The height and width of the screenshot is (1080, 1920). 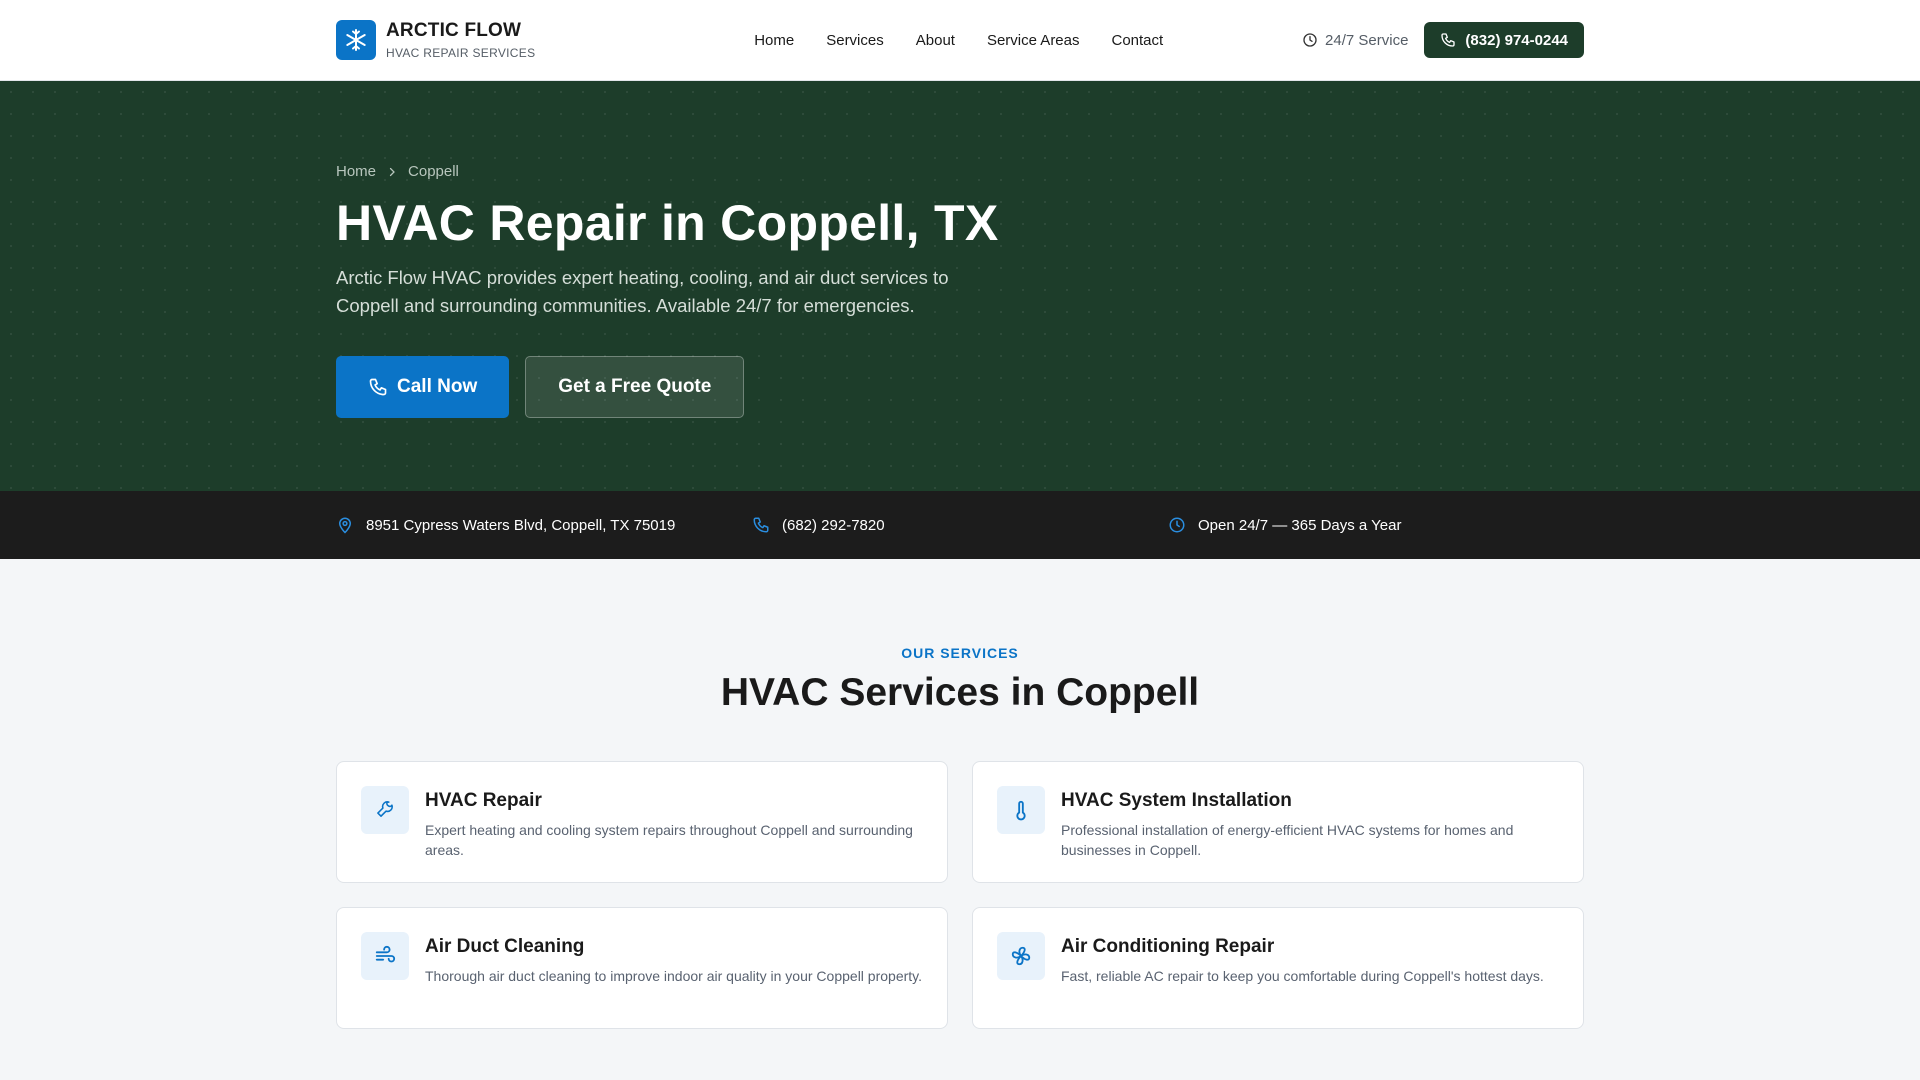 I want to click on service-247-text: 24/7 Service, so click(x=1367, y=40).